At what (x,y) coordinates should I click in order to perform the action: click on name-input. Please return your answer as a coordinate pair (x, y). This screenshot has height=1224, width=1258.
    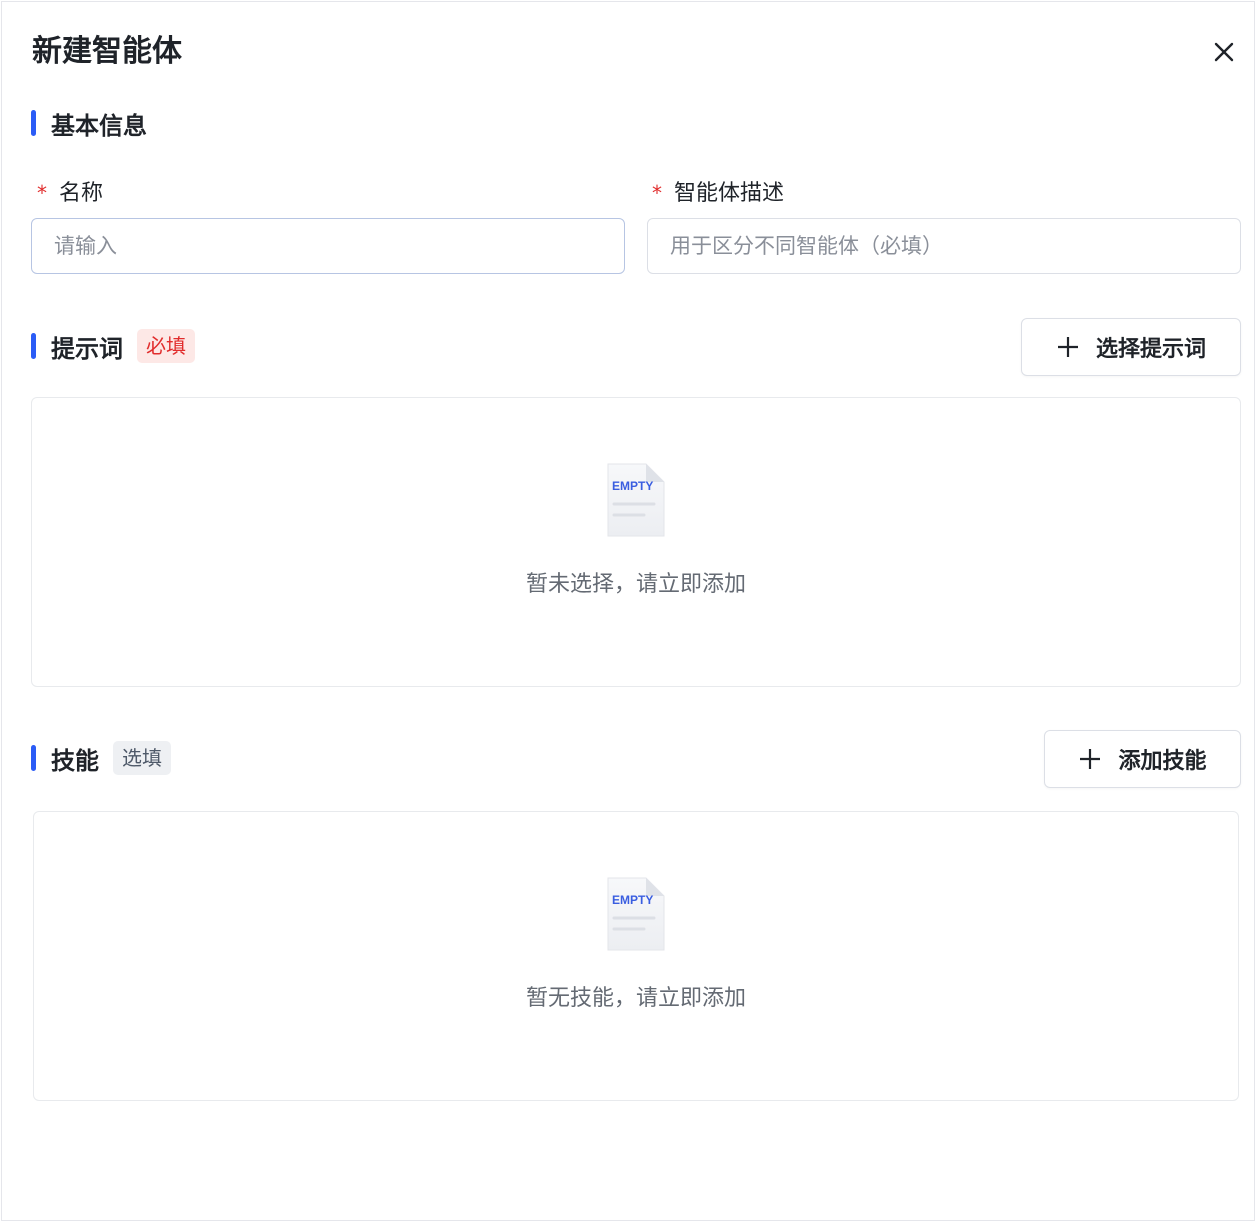
    Looking at the image, I should click on (328, 246).